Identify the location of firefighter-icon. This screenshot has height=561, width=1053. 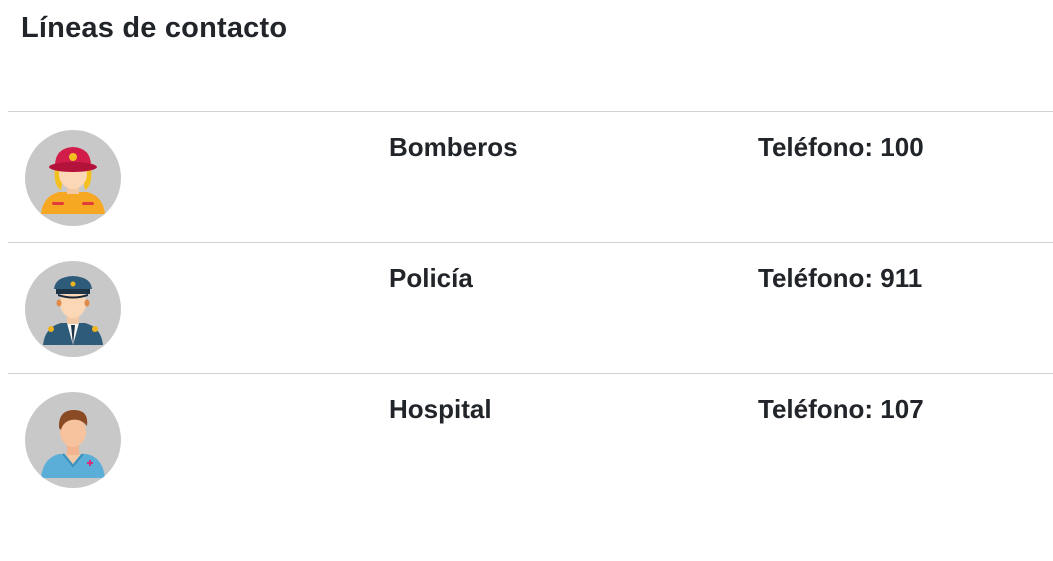
(73, 178).